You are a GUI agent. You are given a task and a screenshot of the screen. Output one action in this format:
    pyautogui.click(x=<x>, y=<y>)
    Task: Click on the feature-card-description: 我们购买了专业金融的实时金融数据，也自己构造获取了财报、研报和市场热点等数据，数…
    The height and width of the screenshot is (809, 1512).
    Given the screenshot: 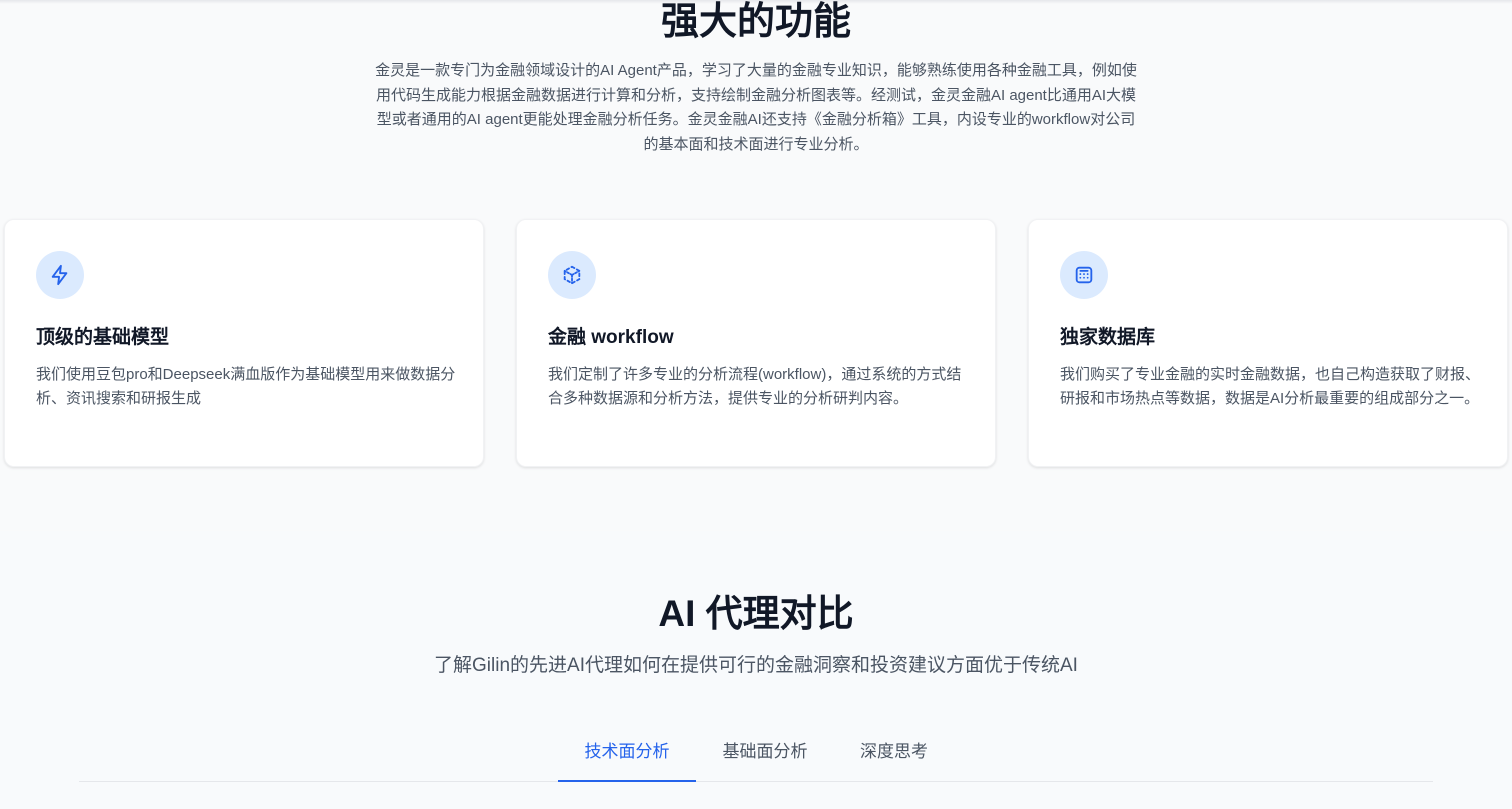 What is the action you would take?
    pyautogui.click(x=1270, y=386)
    